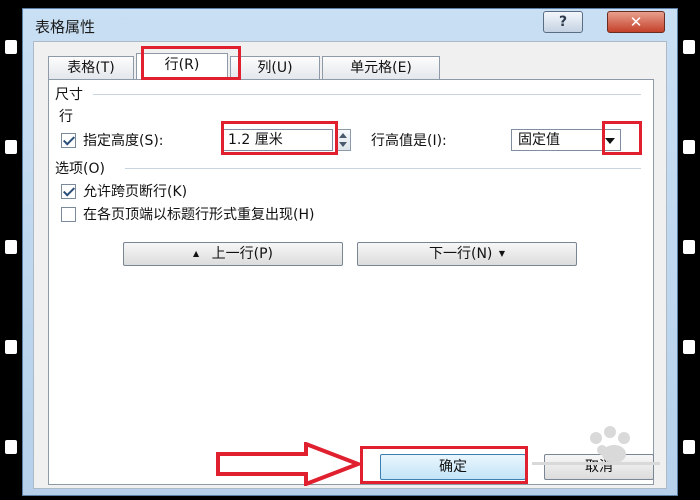  Describe the element at coordinates (501, 253) in the screenshot. I see `triangle-down-icon: ▼` at that location.